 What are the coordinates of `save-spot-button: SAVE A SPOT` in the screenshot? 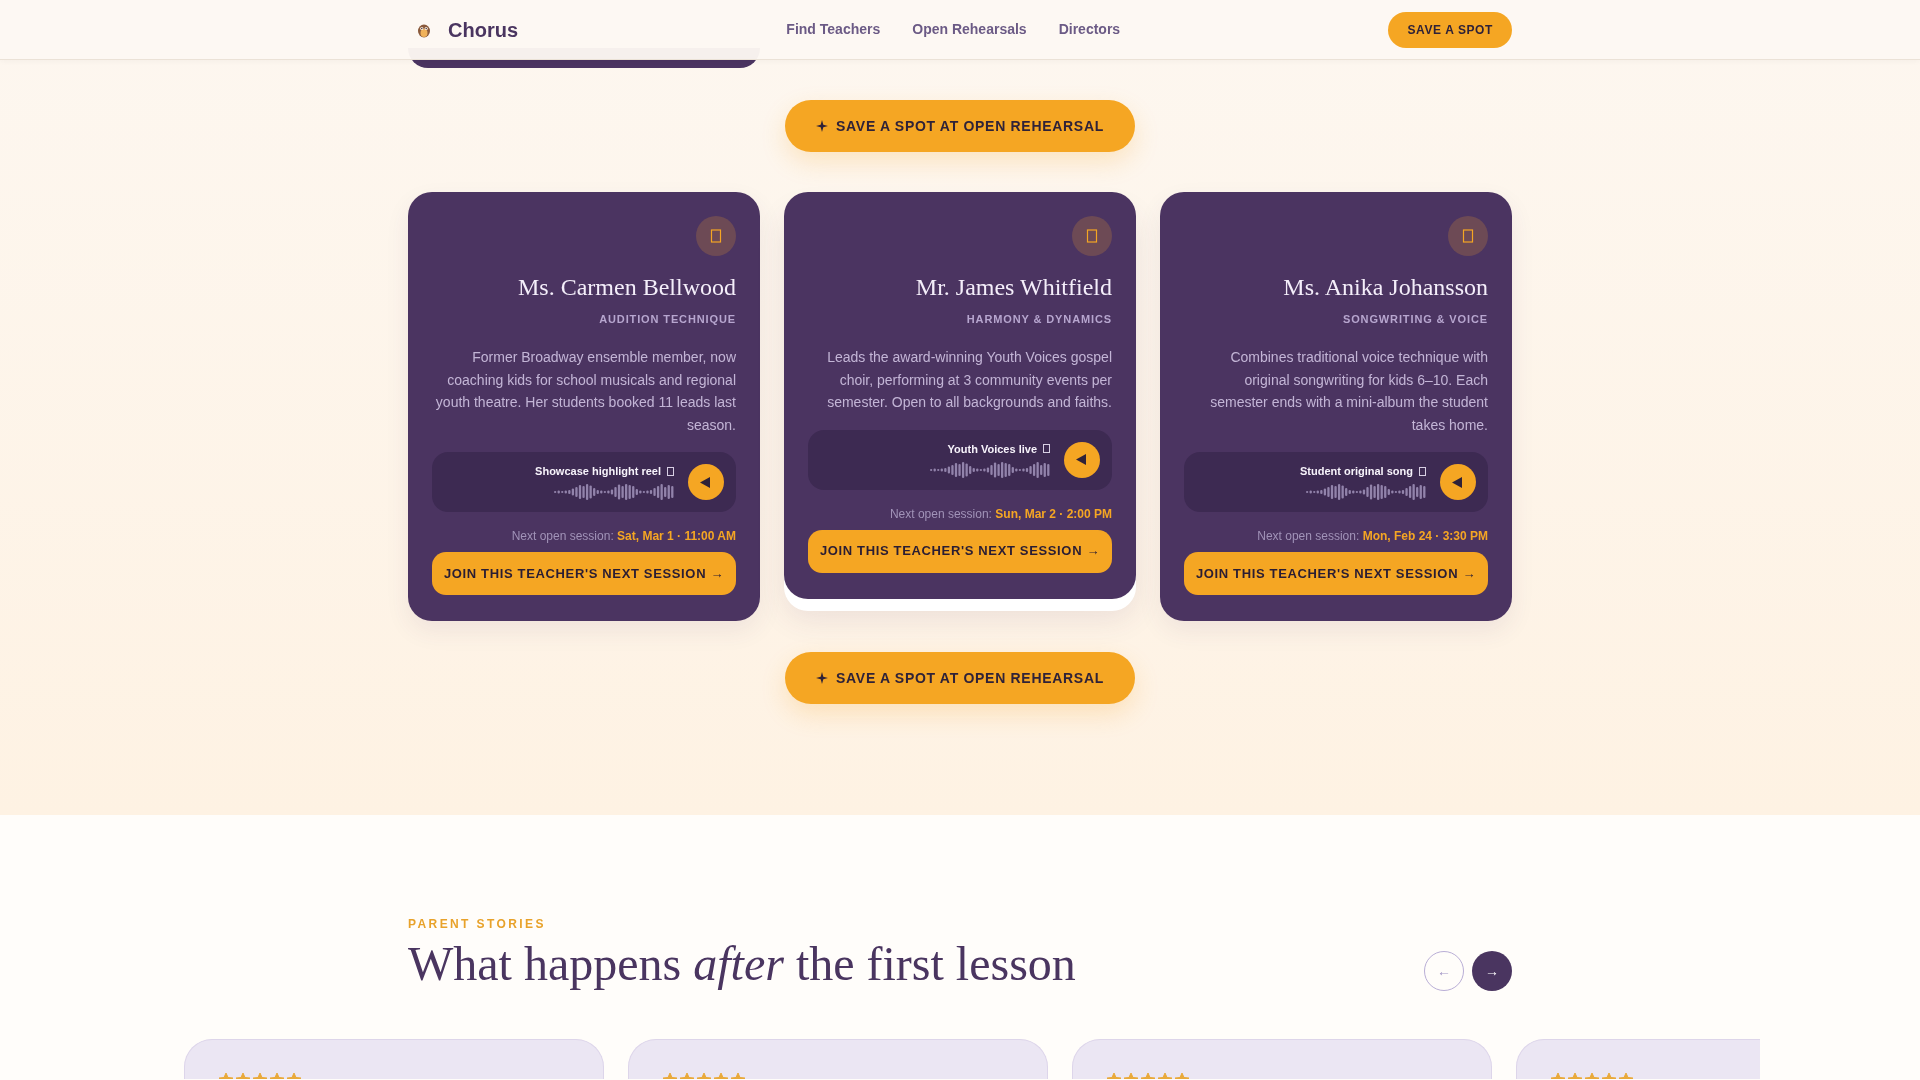 It's located at (1450, 29).